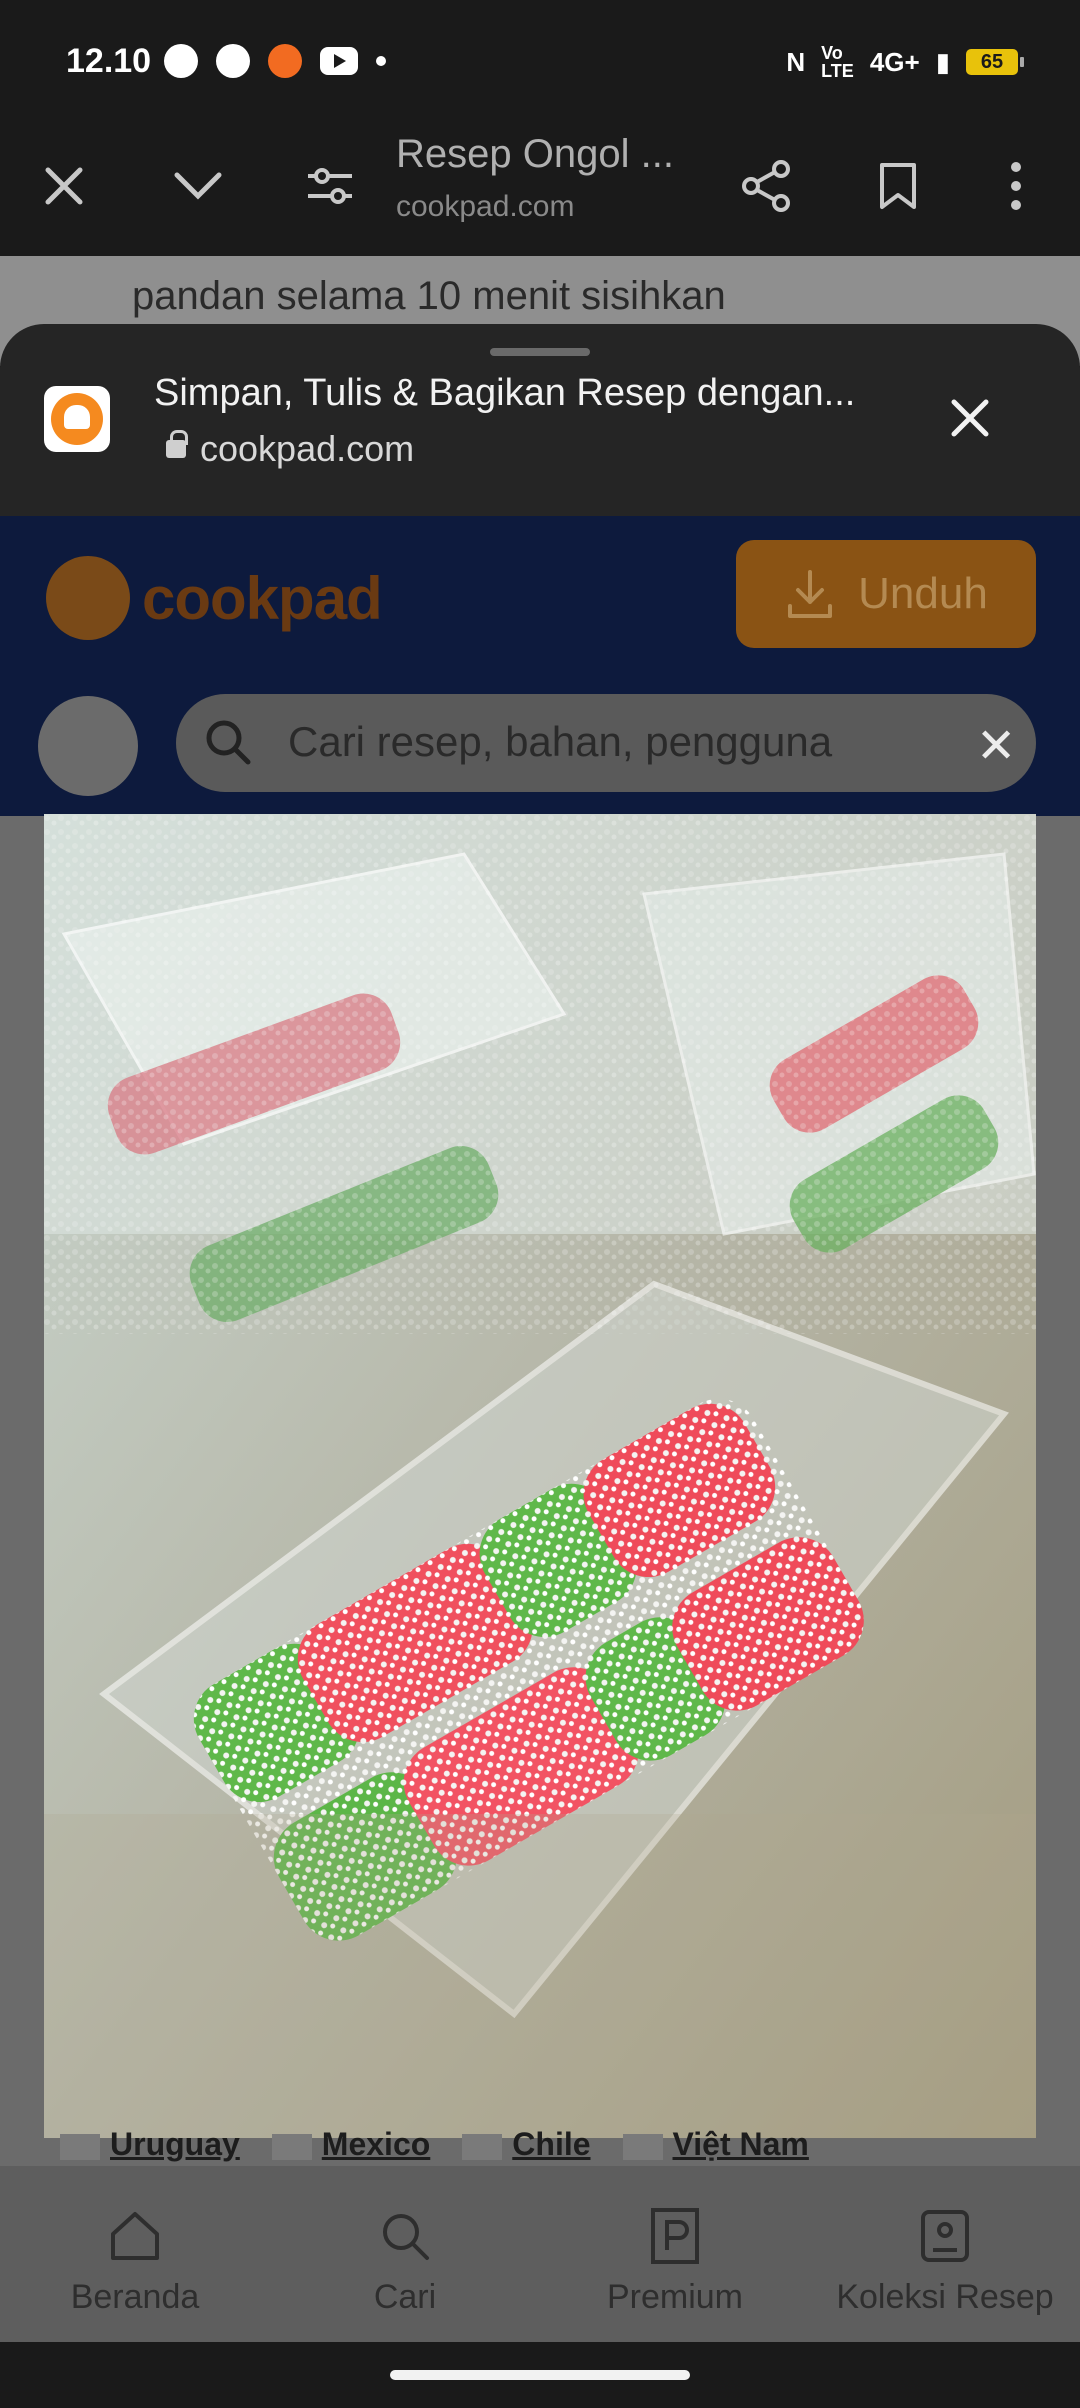 The height and width of the screenshot is (2408, 1080). I want to click on sheet-url: cookpad.com, so click(284, 449).